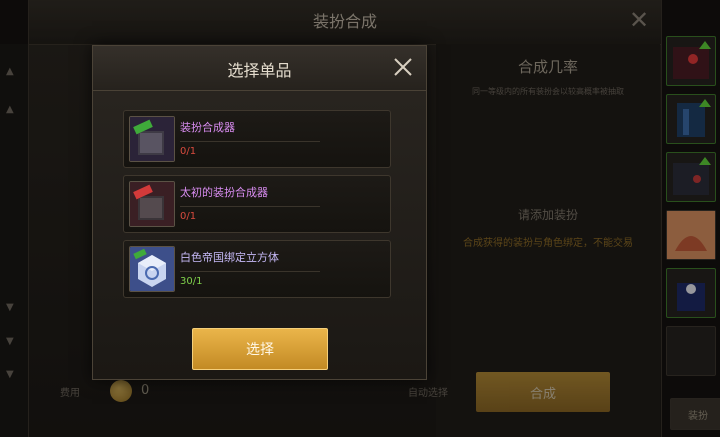 The width and height of the screenshot is (720, 437). Describe the element at coordinates (403, 67) in the screenshot. I see `close-icon` at that location.